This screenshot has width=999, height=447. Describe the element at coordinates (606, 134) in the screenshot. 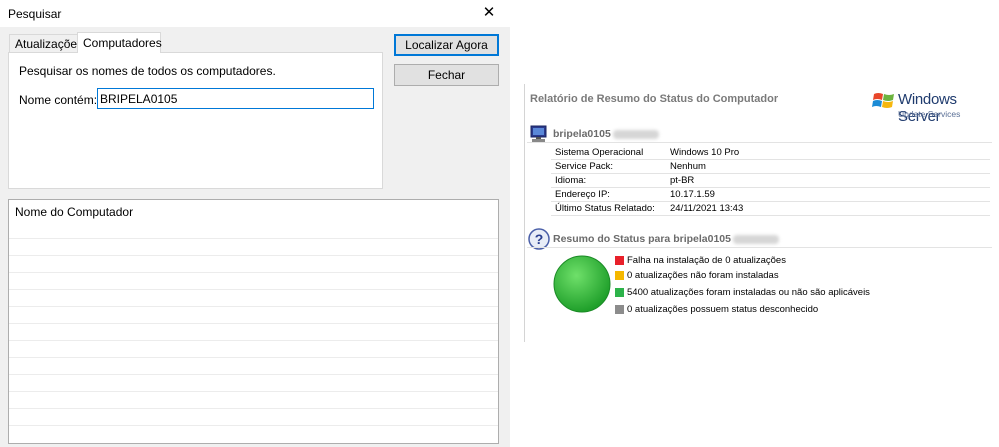

I see `computer-name-heading: bripela0105` at that location.